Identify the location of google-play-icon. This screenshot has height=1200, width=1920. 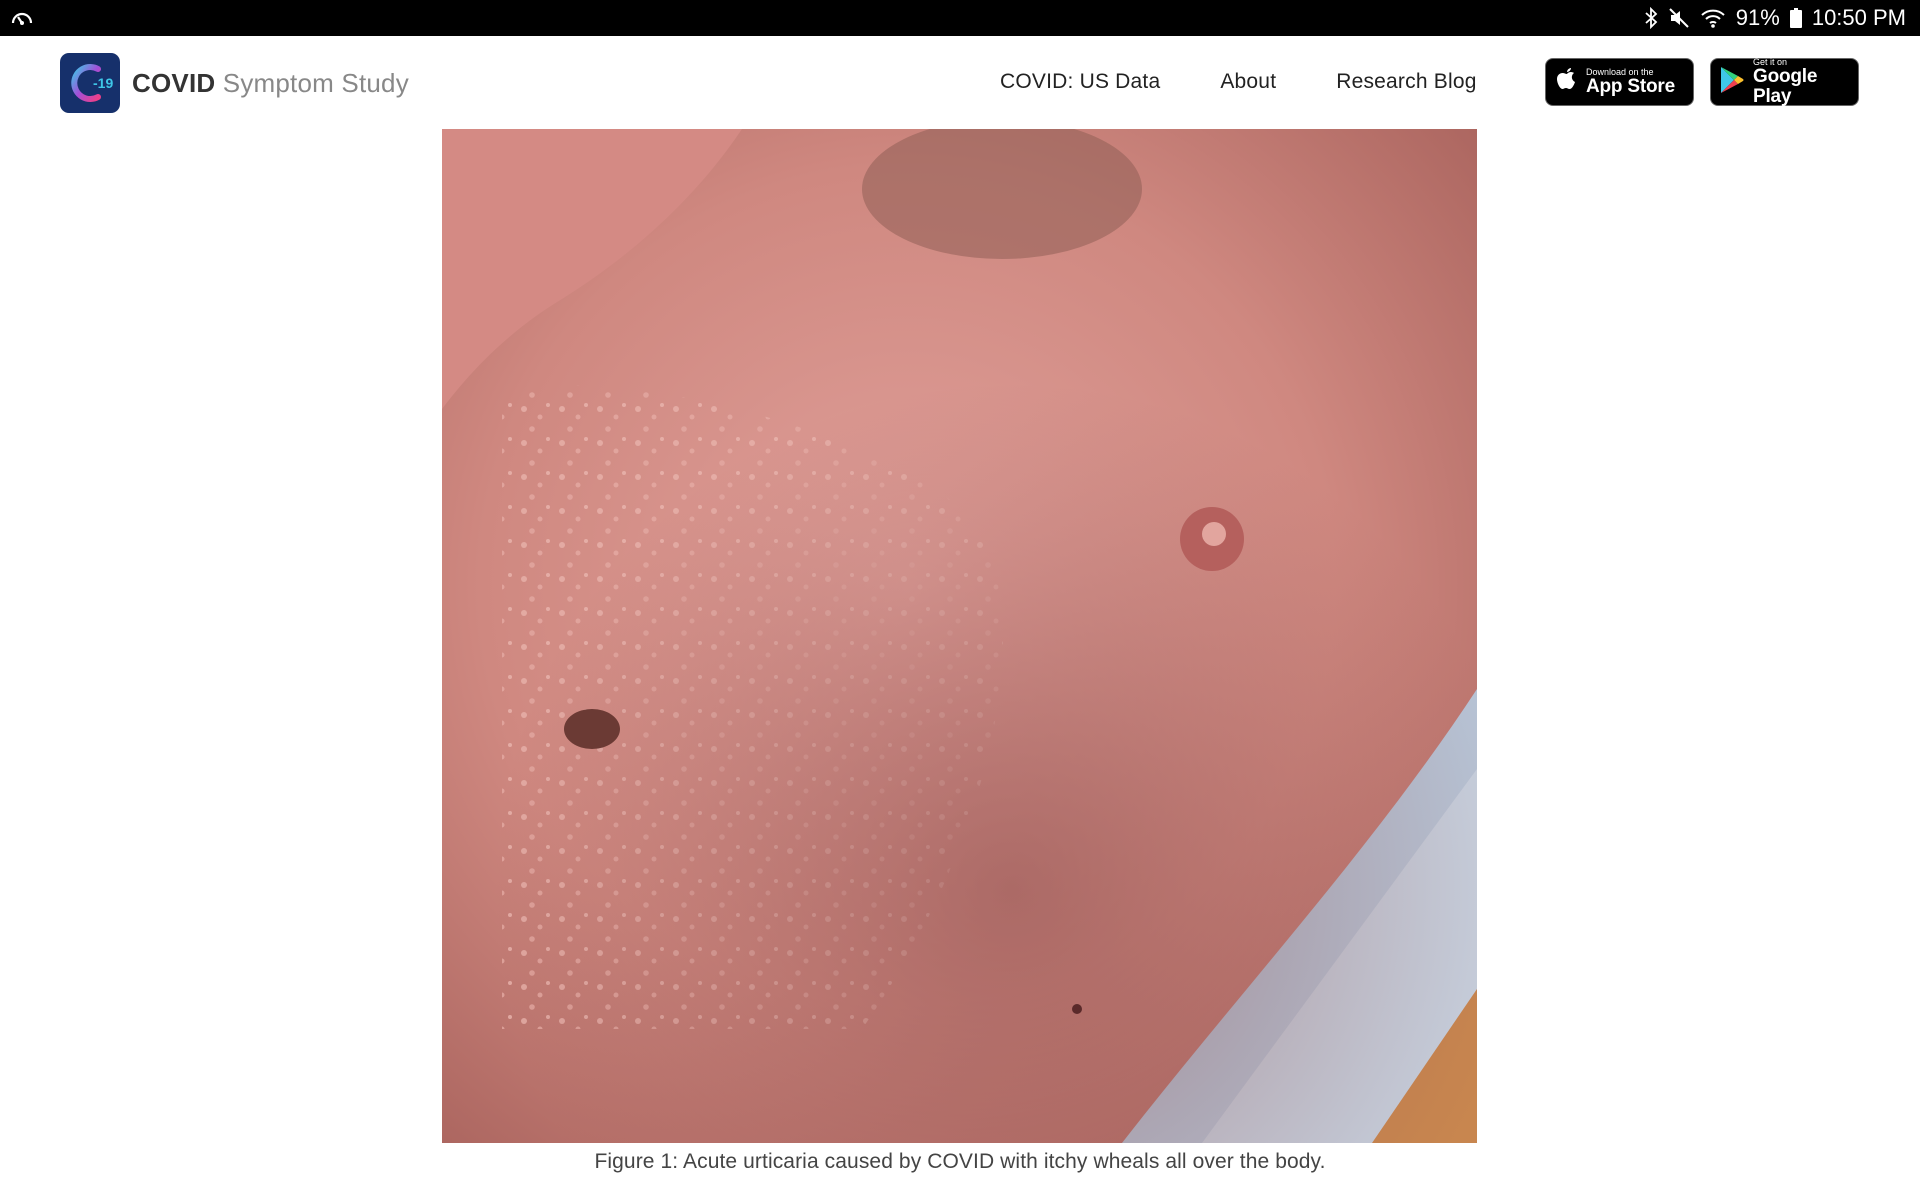
(1732, 82).